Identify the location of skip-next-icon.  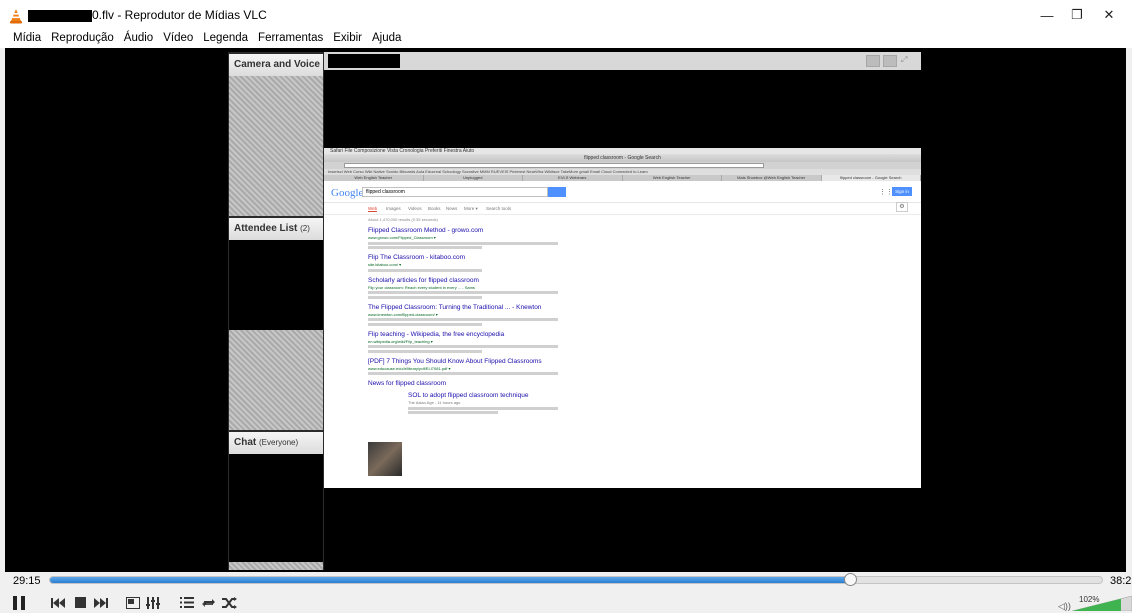
(101, 602).